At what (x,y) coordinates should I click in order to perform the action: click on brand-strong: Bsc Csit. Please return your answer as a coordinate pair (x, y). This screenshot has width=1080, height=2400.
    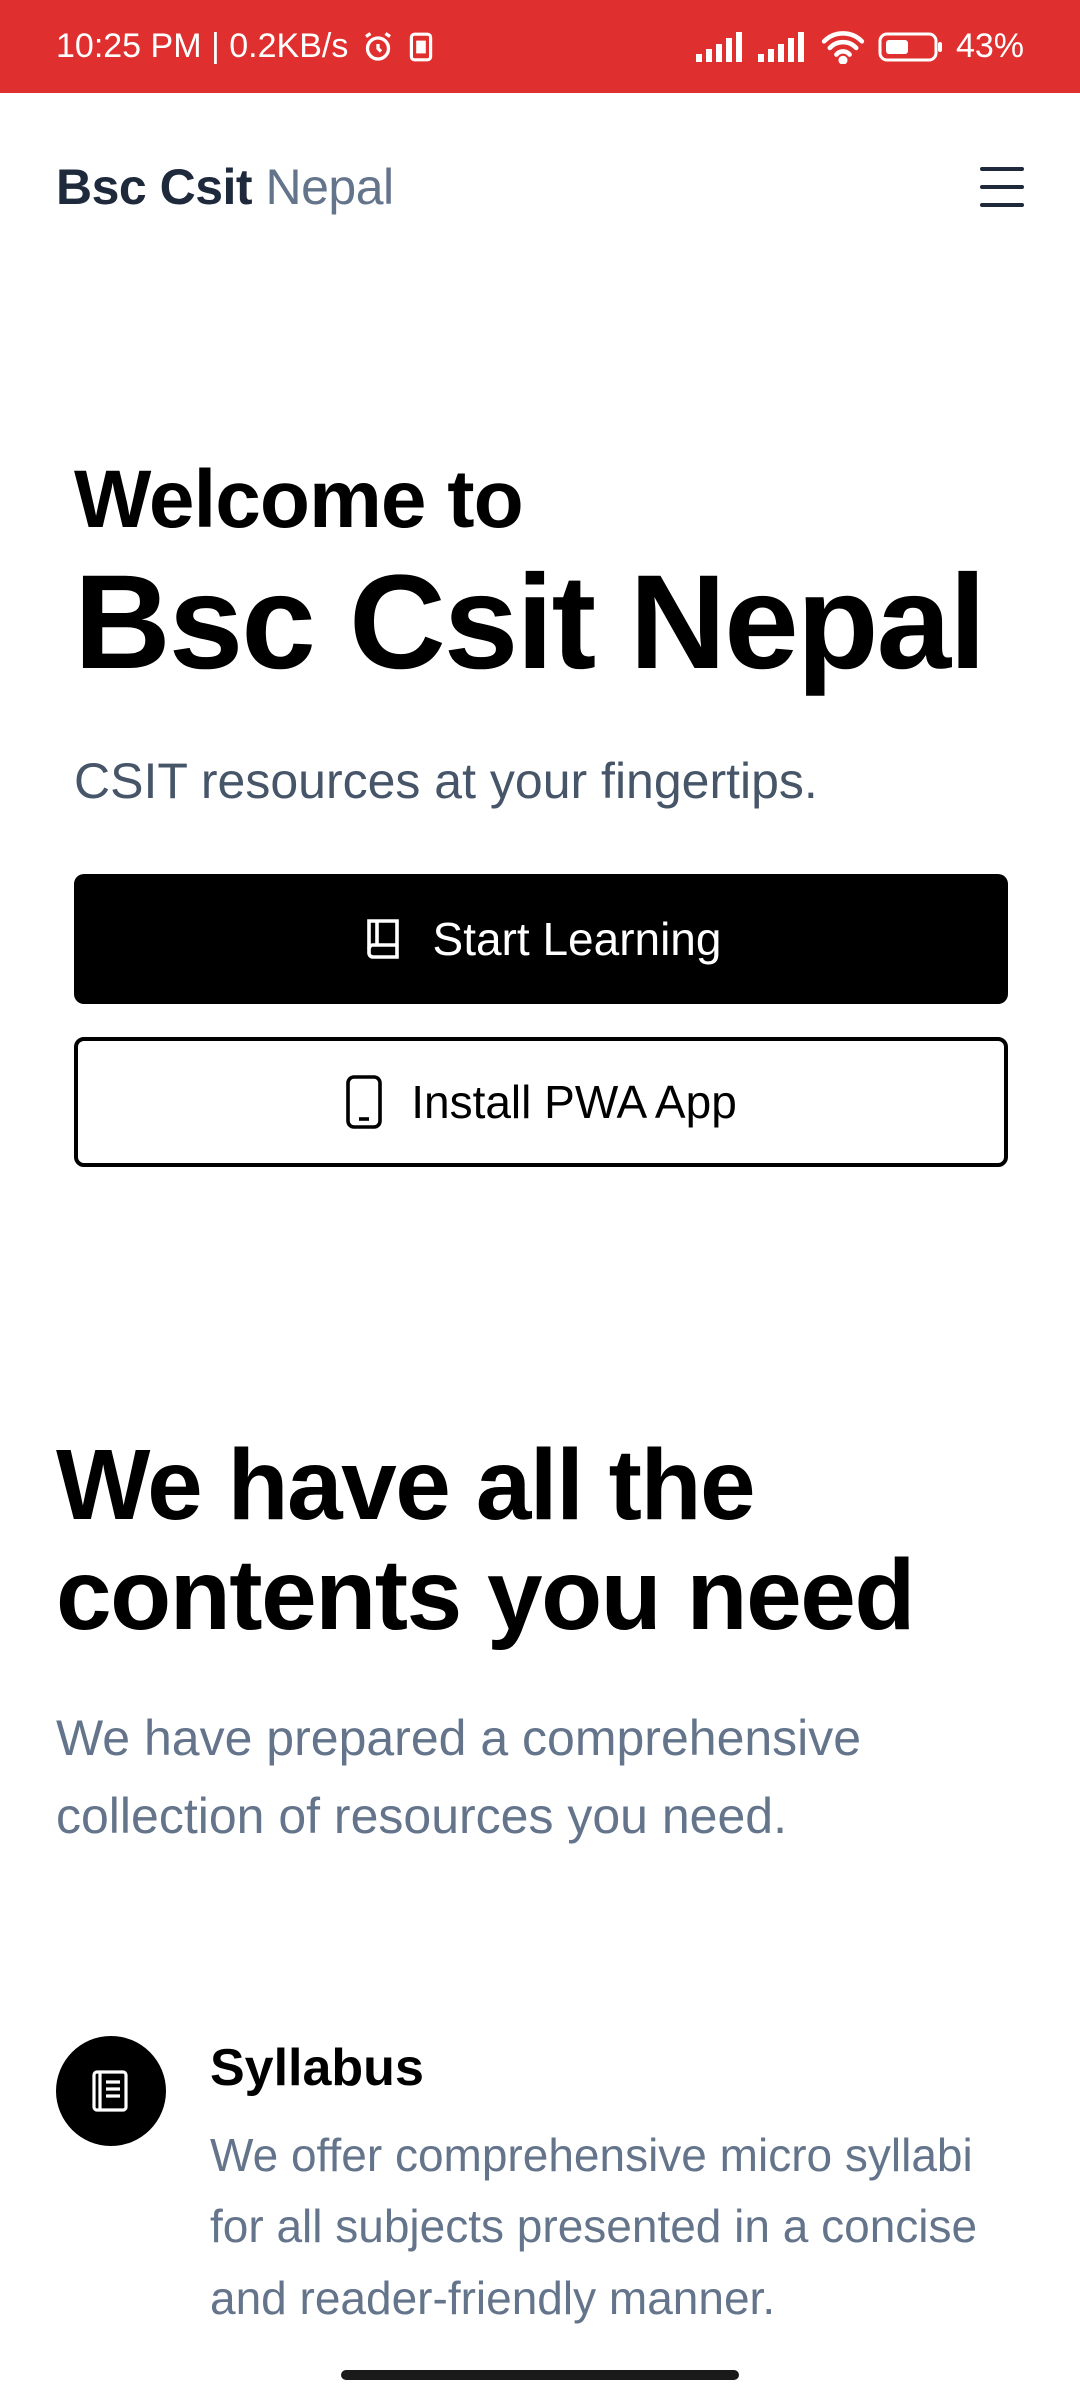
    Looking at the image, I should click on (154, 186).